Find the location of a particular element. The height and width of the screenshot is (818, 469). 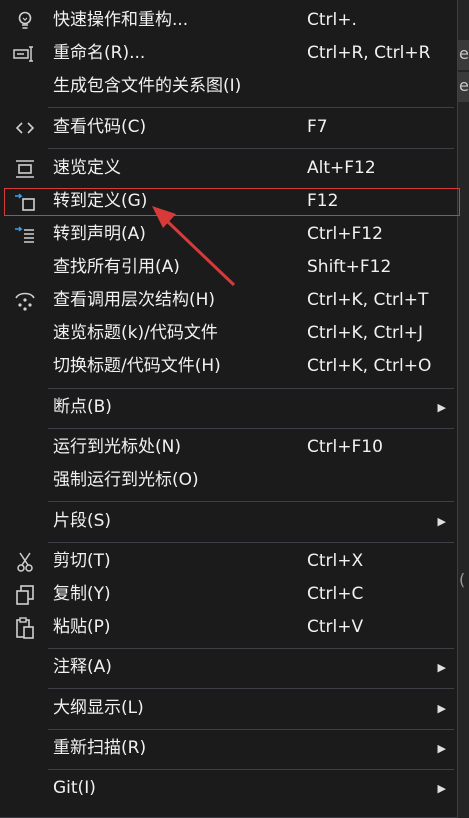

menu-item-outlining: 大纲显示(L) ▶ is located at coordinates (230, 708).